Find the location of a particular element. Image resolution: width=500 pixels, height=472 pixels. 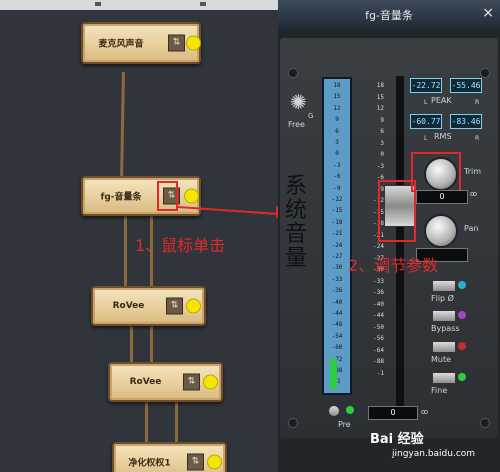

flip-label: Flip Ø is located at coordinates (442, 298).